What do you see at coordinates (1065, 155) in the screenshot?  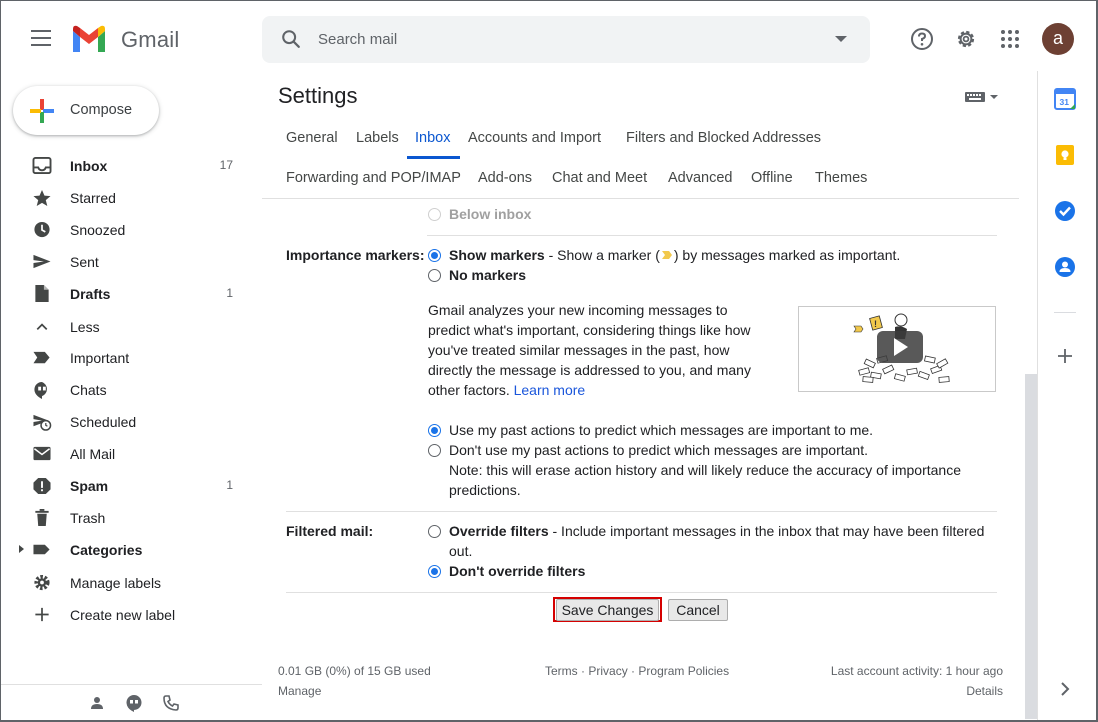 I see `keep-icon` at bounding box center [1065, 155].